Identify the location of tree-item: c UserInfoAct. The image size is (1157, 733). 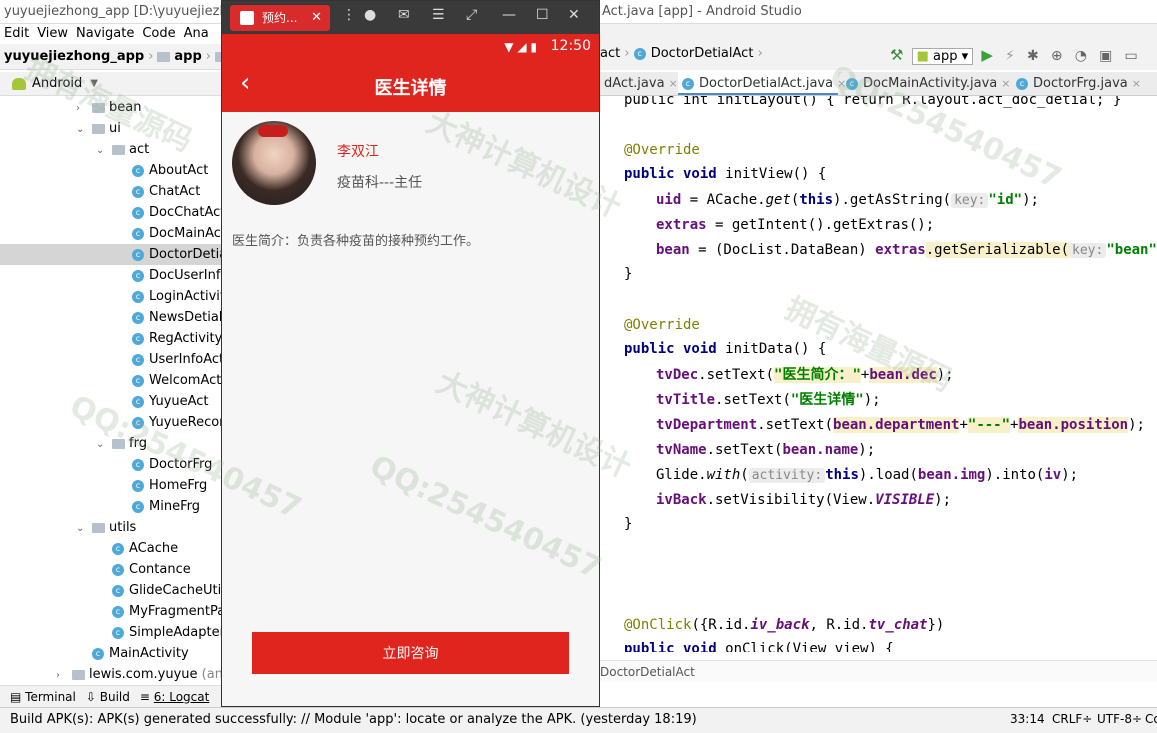
(111, 359).